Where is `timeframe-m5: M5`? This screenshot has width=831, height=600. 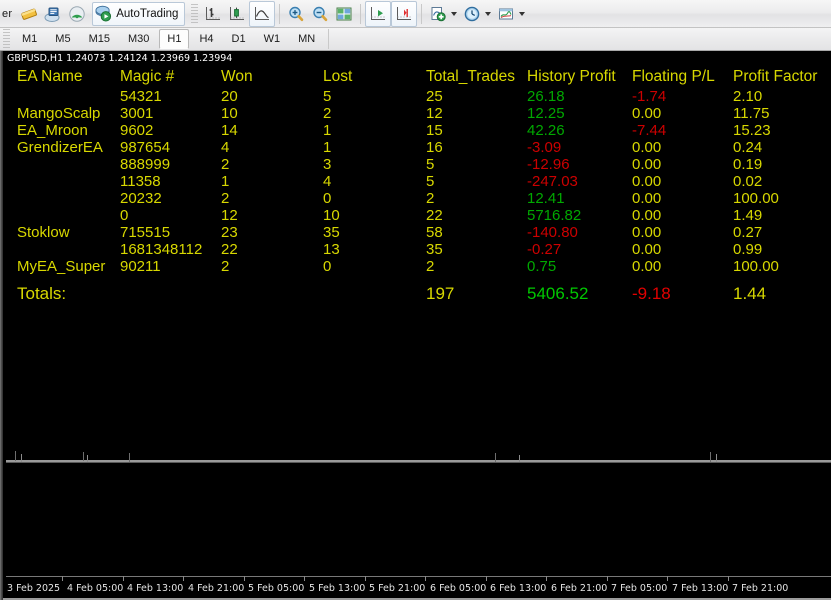 timeframe-m5: M5 is located at coordinates (62, 39).